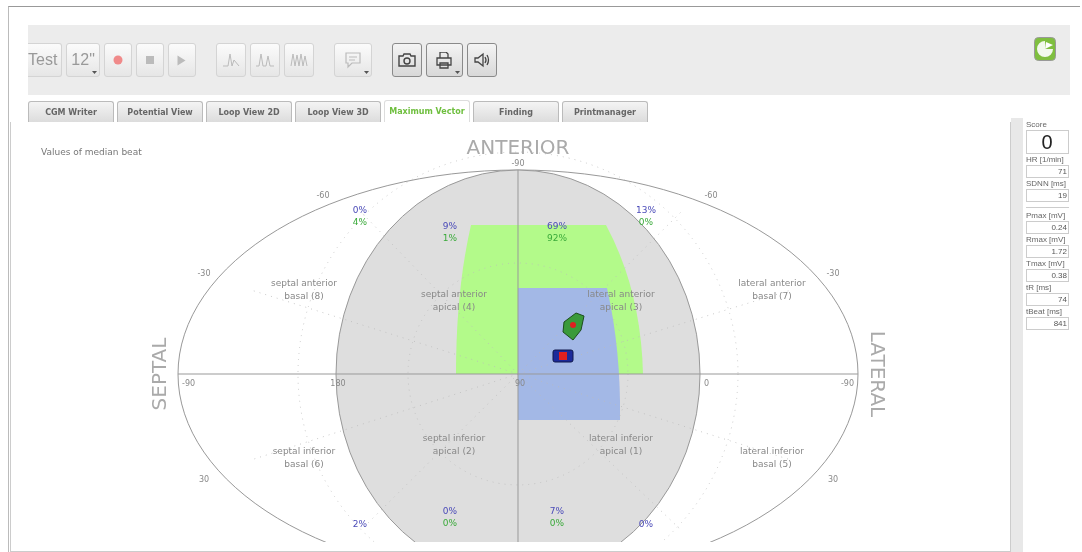 The image size is (1082, 552). Describe the element at coordinates (1046, 184) in the screenshot. I see `field-label: SDNN [ms]` at that location.